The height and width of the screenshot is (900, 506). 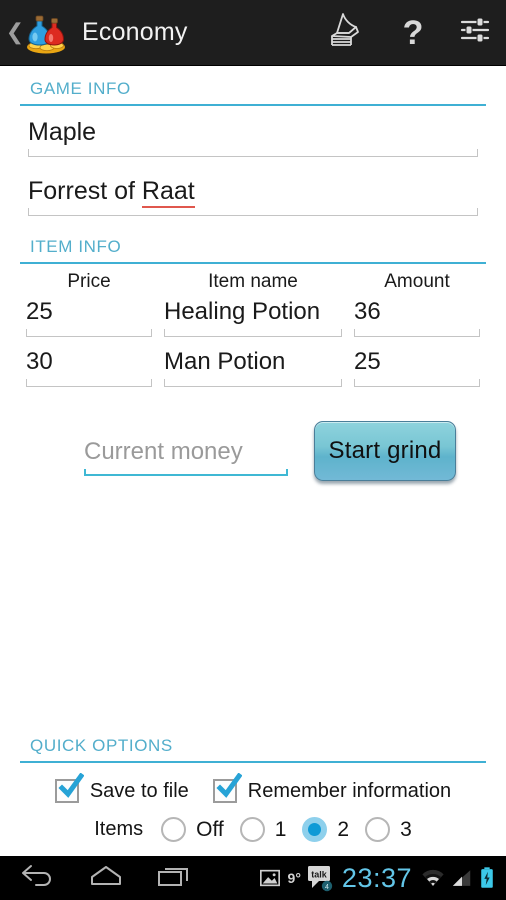 I want to click on svg-text: 4, so click(x=327, y=887).